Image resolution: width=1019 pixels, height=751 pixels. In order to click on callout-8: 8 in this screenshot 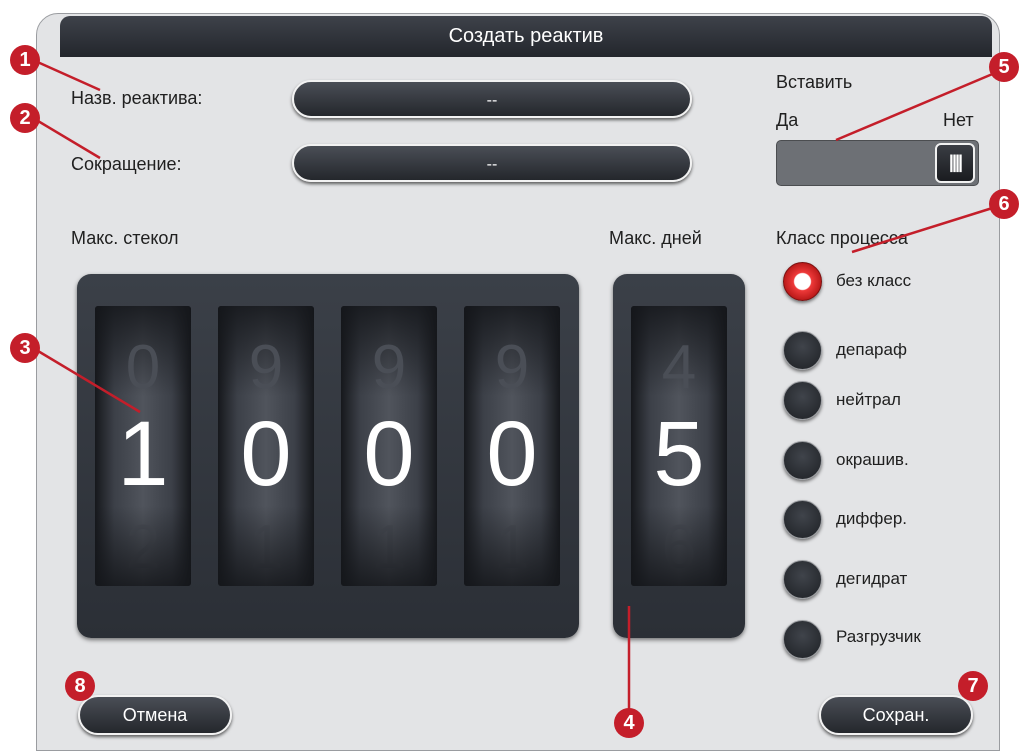, I will do `click(80, 686)`.